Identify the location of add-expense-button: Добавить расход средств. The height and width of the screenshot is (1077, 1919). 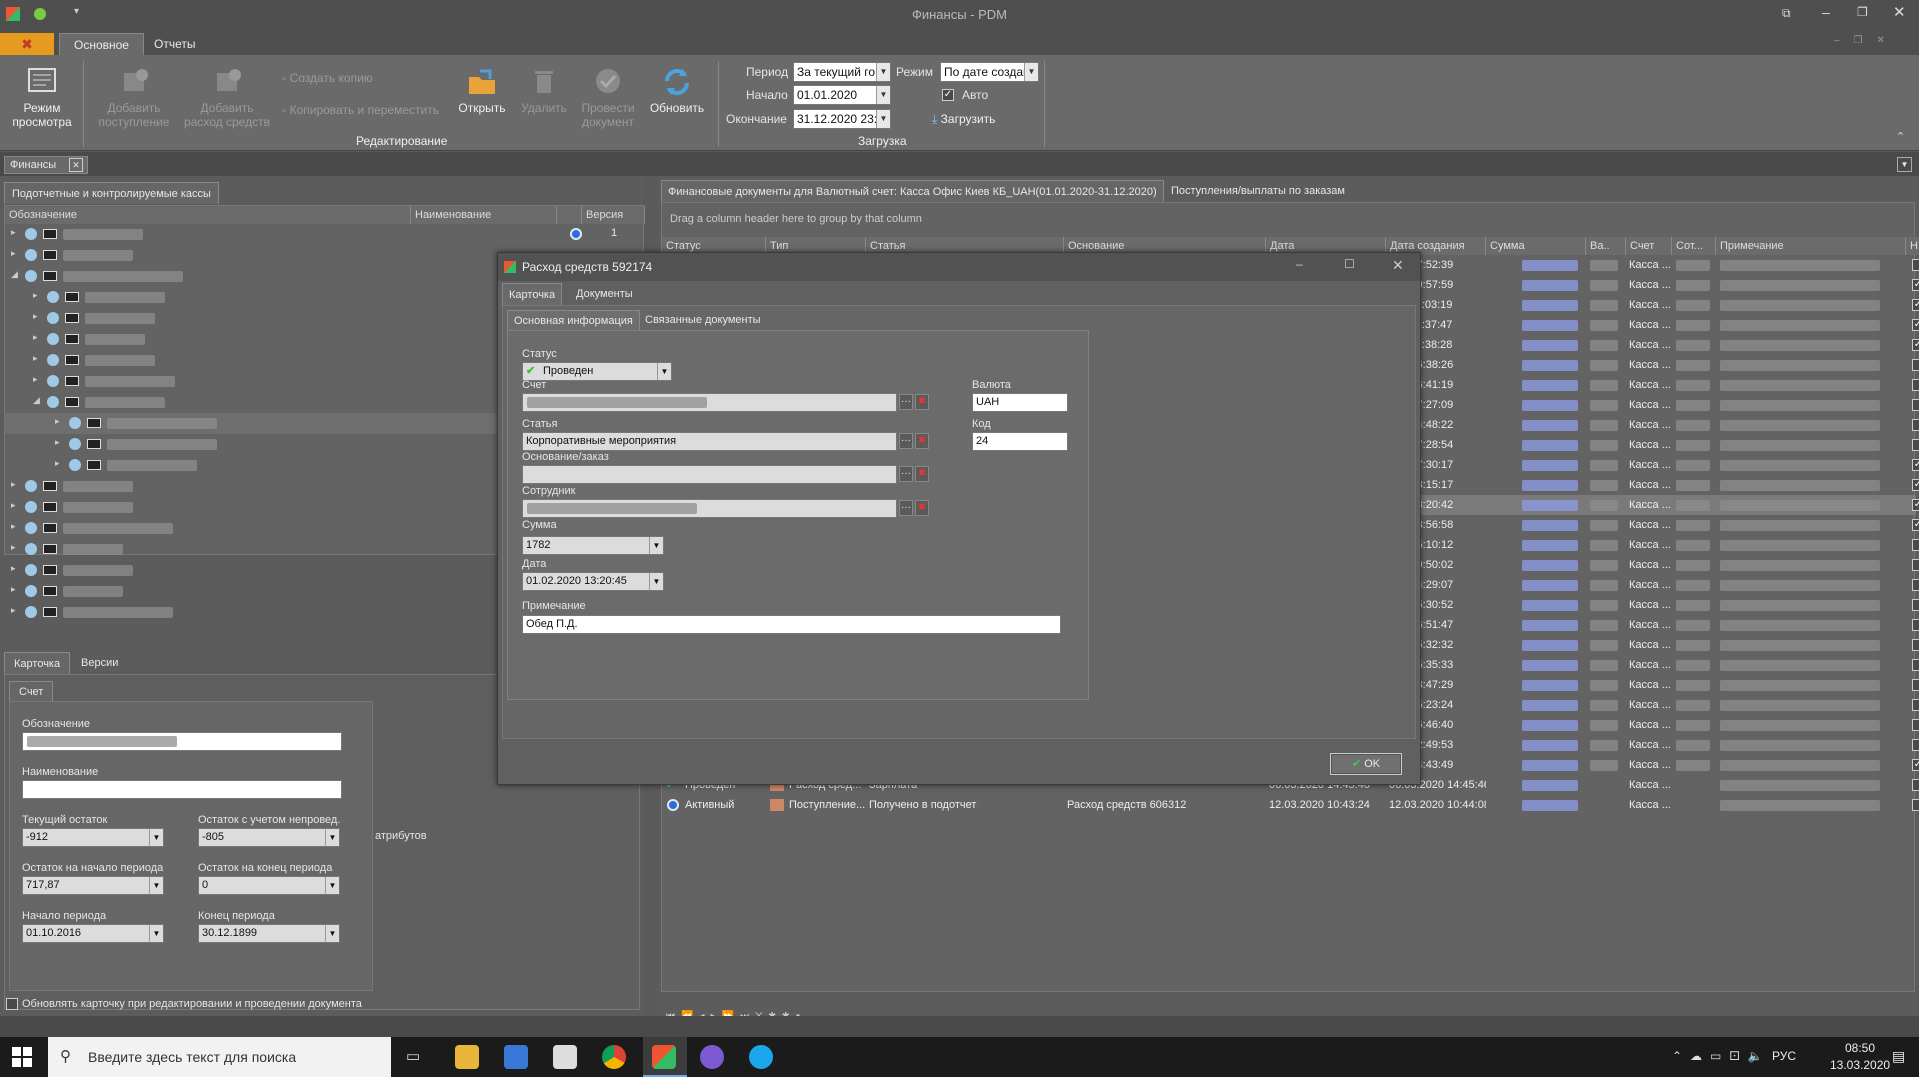
(227, 98).